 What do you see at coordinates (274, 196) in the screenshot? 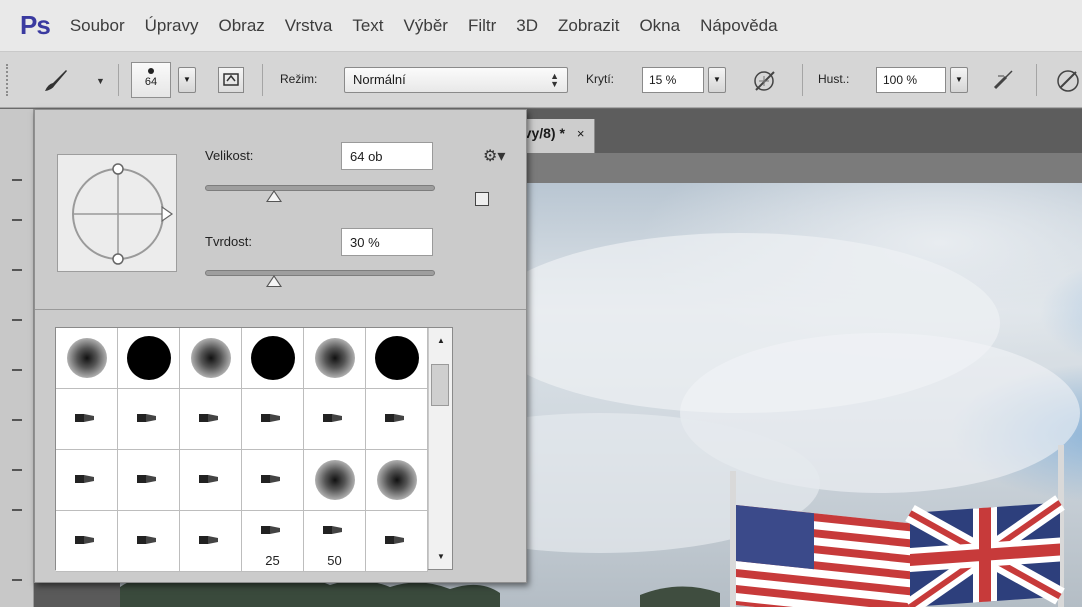
I see `size-slider-thumb` at bounding box center [274, 196].